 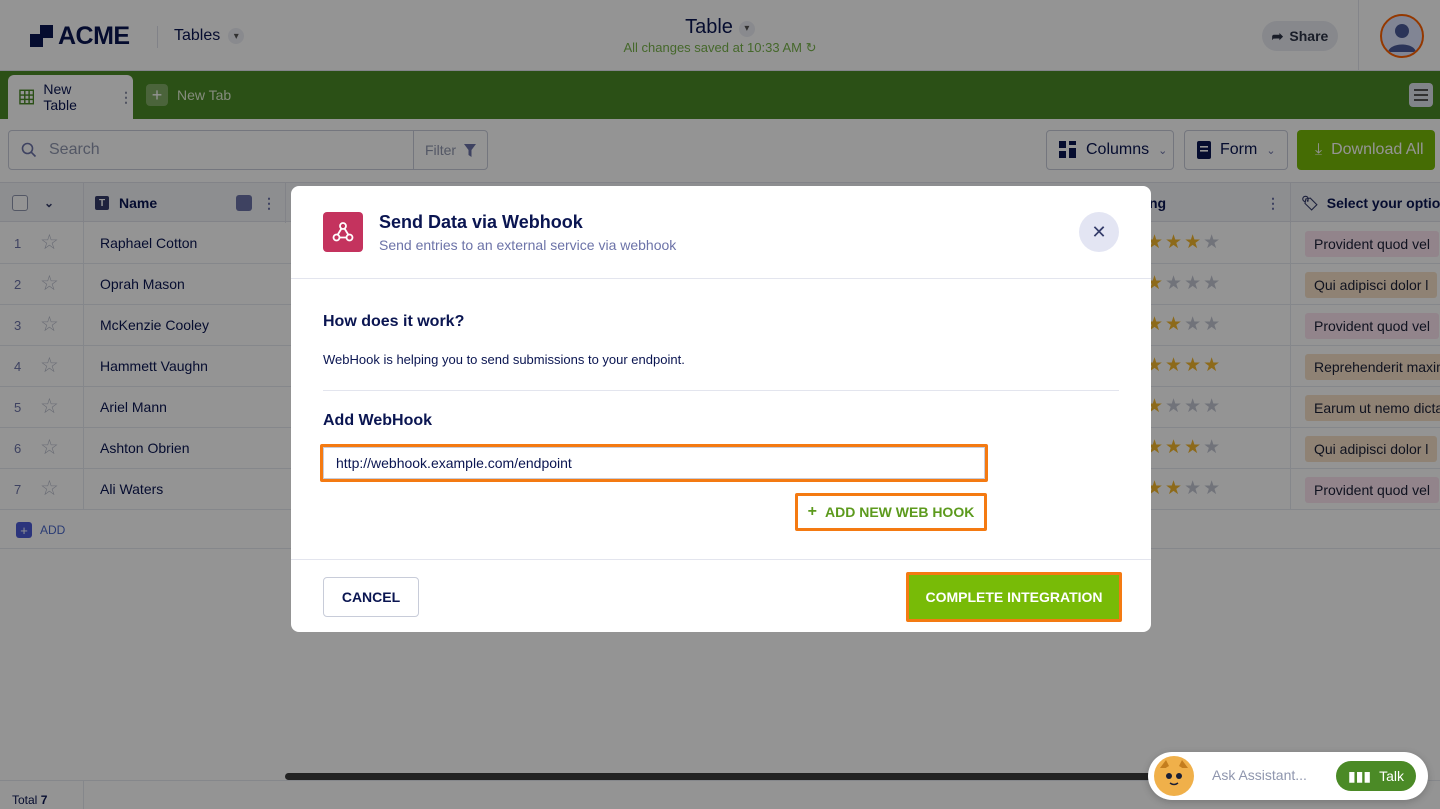 I want to click on add-new-webhook-button: + ADD NEW WEB HOOK, so click(x=891, y=512).